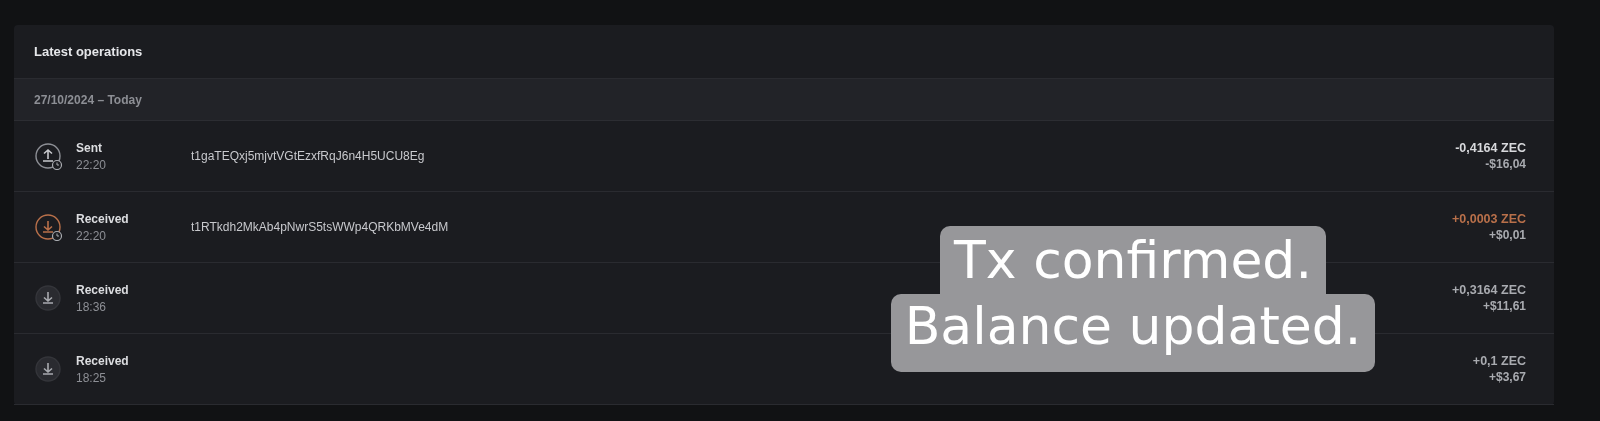 The height and width of the screenshot is (421, 1600). Describe the element at coordinates (92, 306) in the screenshot. I see `operation-time: 18:36` at that location.